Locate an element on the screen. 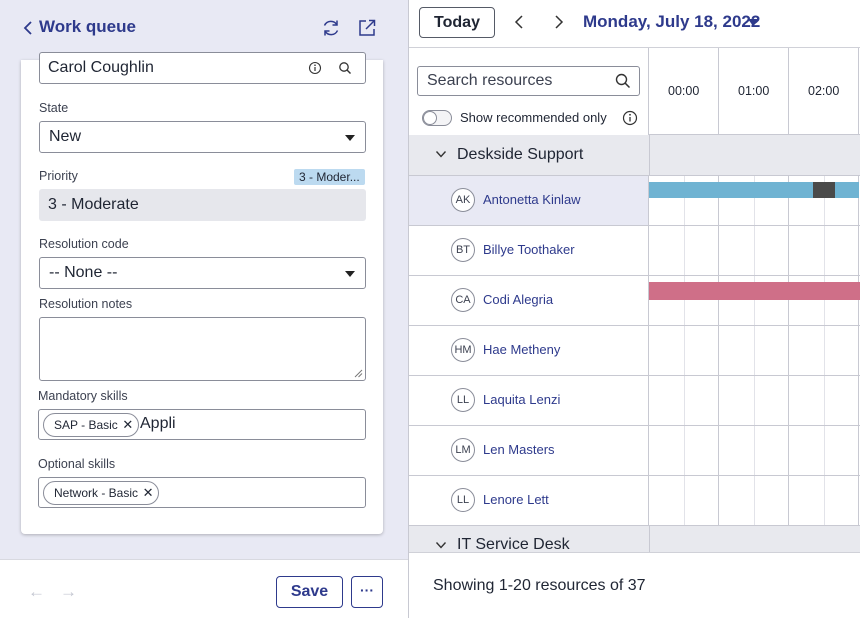 The image size is (860, 618). state-select: New is located at coordinates (202, 137).